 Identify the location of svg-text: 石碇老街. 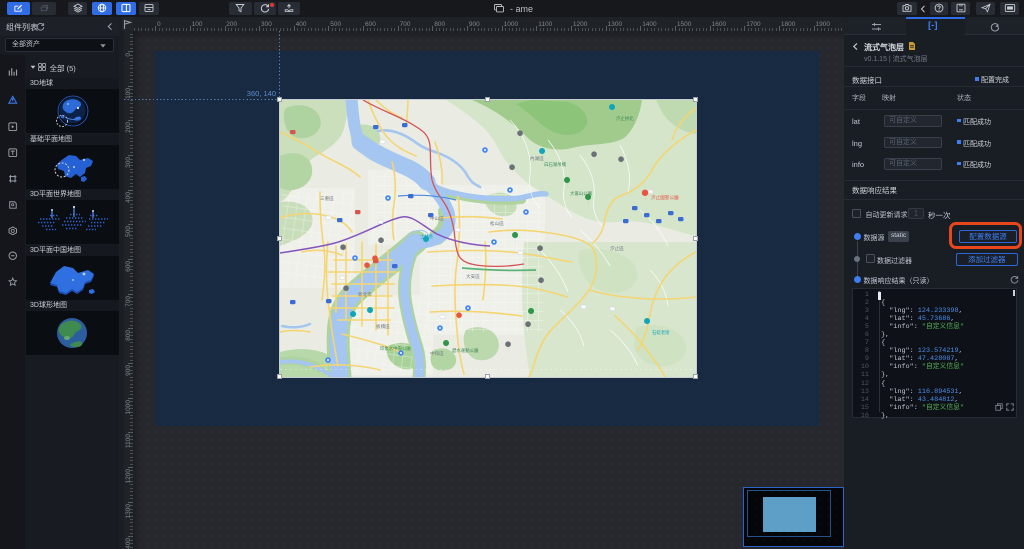
(661, 332).